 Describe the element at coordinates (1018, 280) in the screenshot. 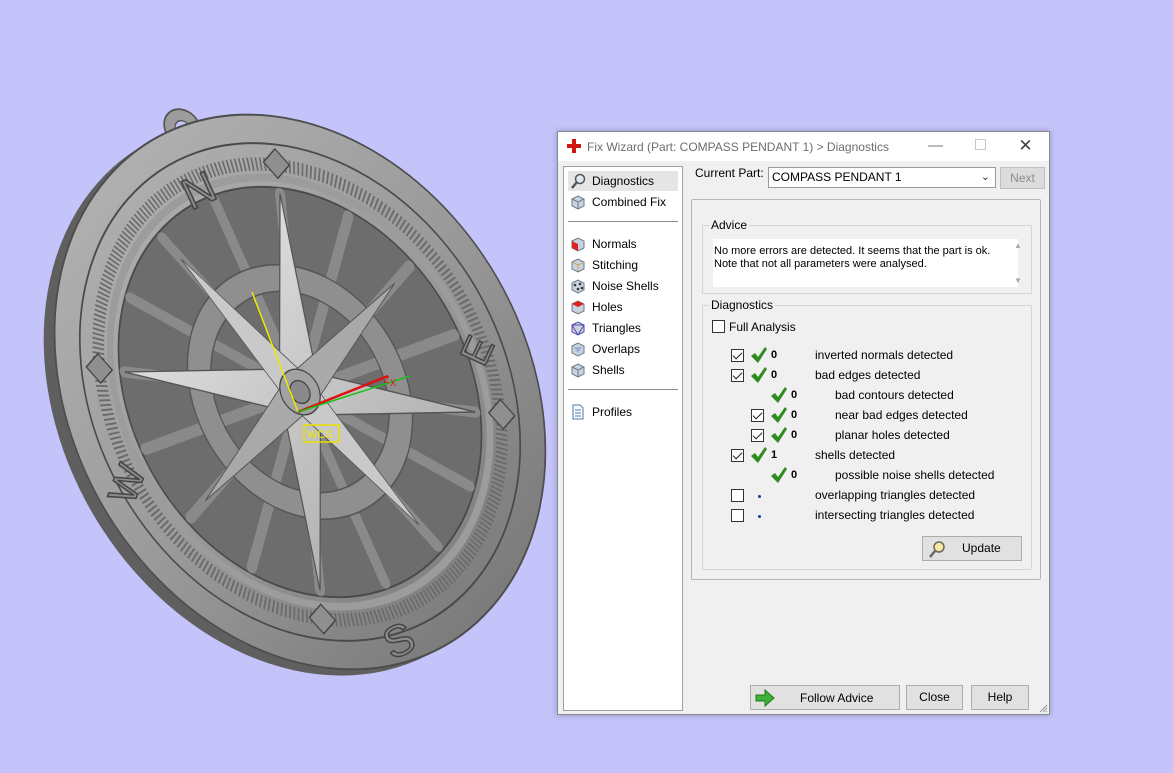

I see `scroll-down-icon: ▼` at that location.